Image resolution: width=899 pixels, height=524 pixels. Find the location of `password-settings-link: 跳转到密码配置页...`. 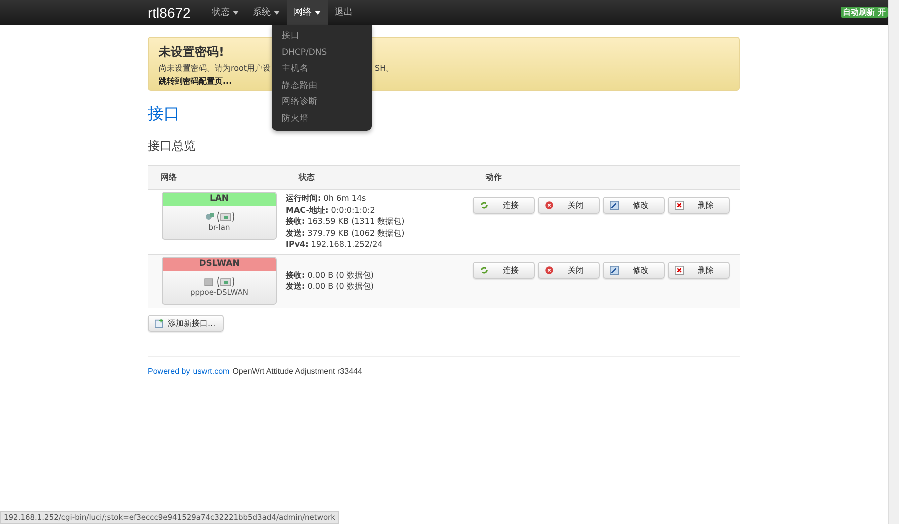

password-settings-link: 跳转到密码配置页... is located at coordinates (195, 81).